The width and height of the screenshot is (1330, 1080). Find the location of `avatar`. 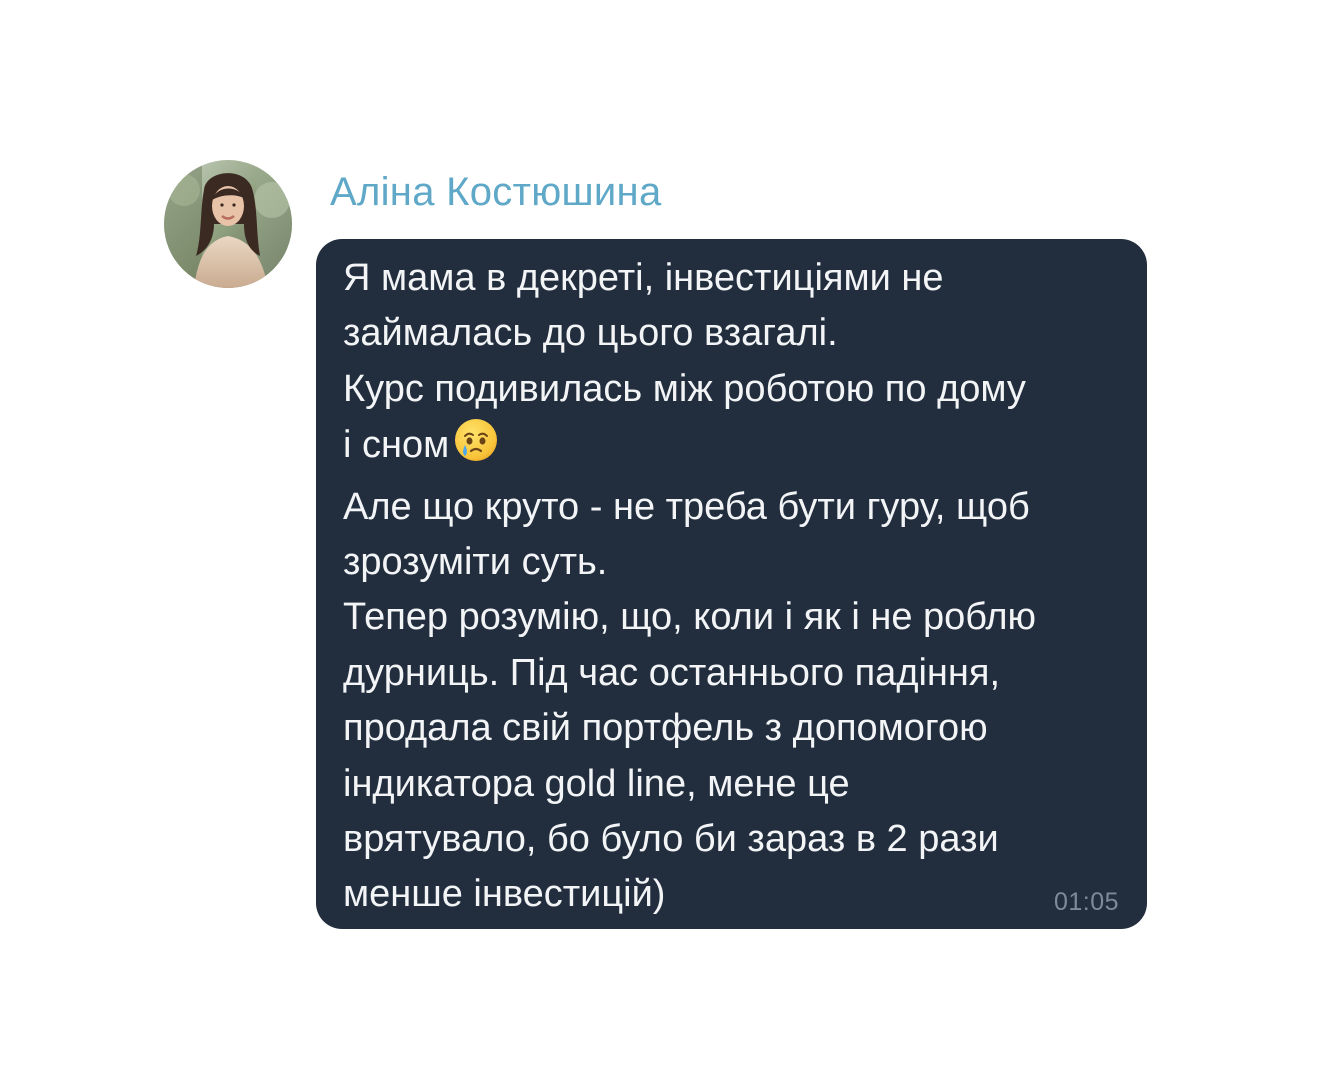

avatar is located at coordinates (228, 224).